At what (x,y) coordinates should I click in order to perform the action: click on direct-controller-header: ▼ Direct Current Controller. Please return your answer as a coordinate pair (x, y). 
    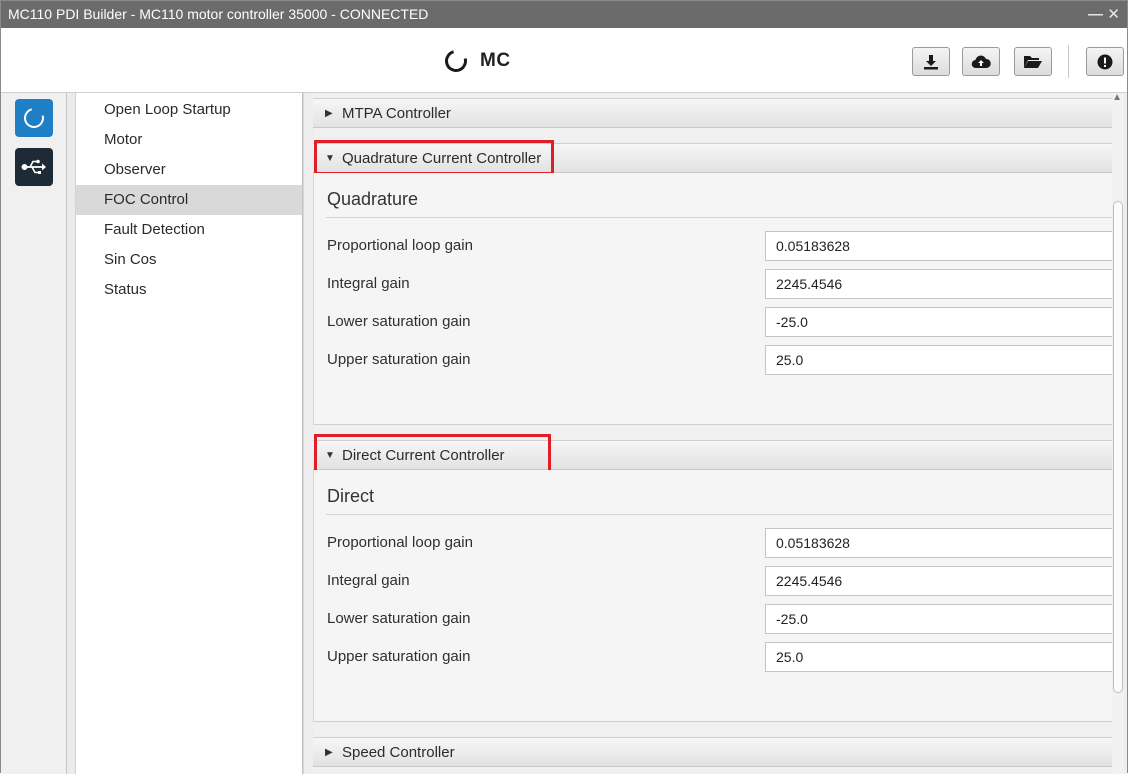
    Looking at the image, I should click on (713, 455).